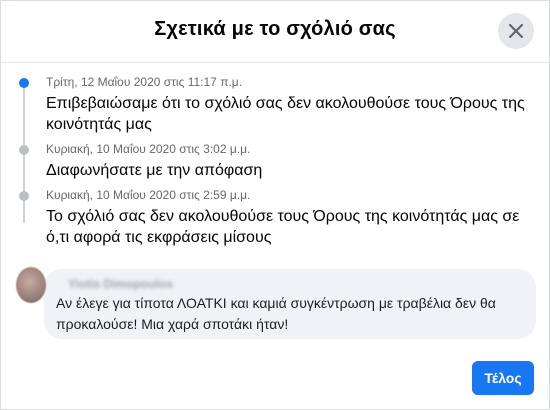 Image resolution: width=550 pixels, height=410 pixels. Describe the element at coordinates (120, 284) in the screenshot. I see `comment-author: Yiotis Dimopoulos` at that location.